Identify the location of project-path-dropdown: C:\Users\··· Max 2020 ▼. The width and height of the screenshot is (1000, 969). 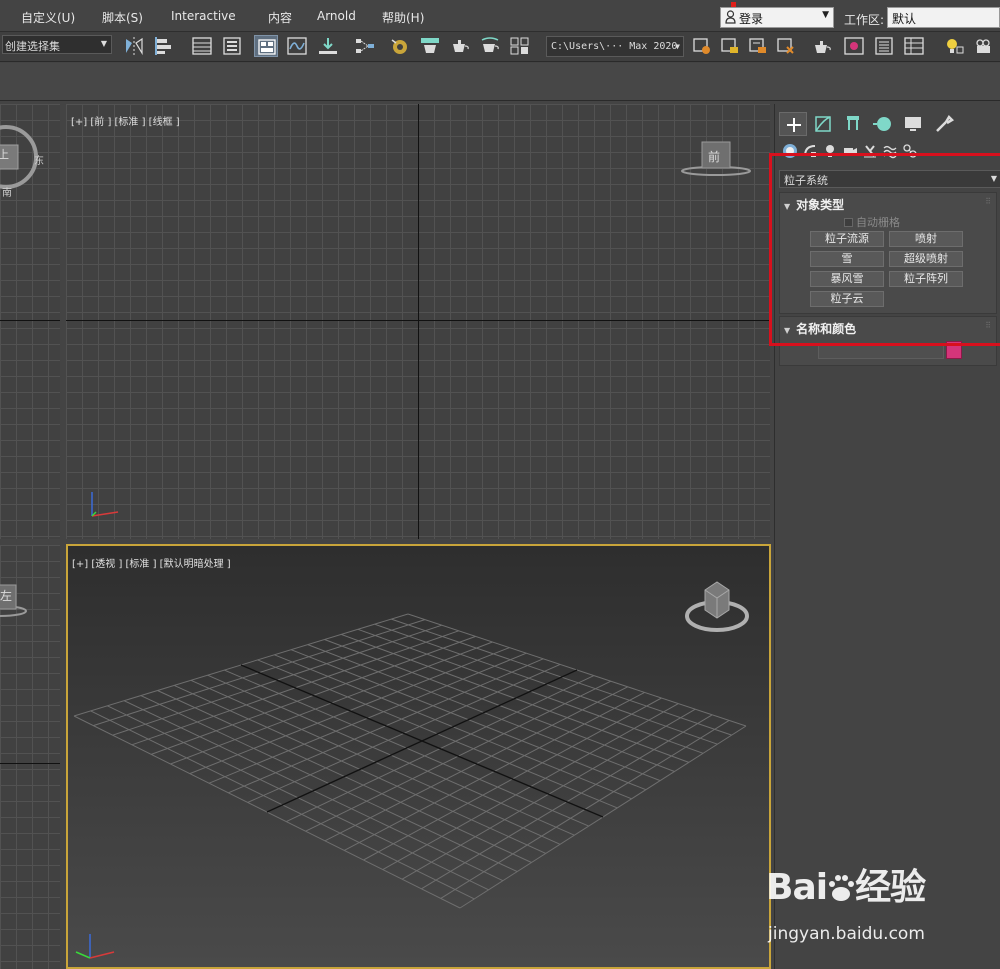
(615, 46).